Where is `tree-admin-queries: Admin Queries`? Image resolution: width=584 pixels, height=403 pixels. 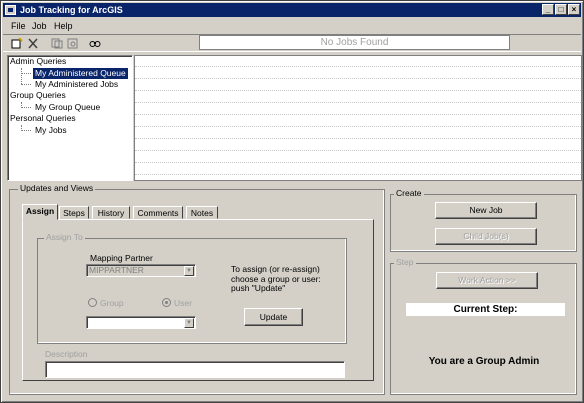
tree-admin-queries: Admin Queries is located at coordinates (38, 61).